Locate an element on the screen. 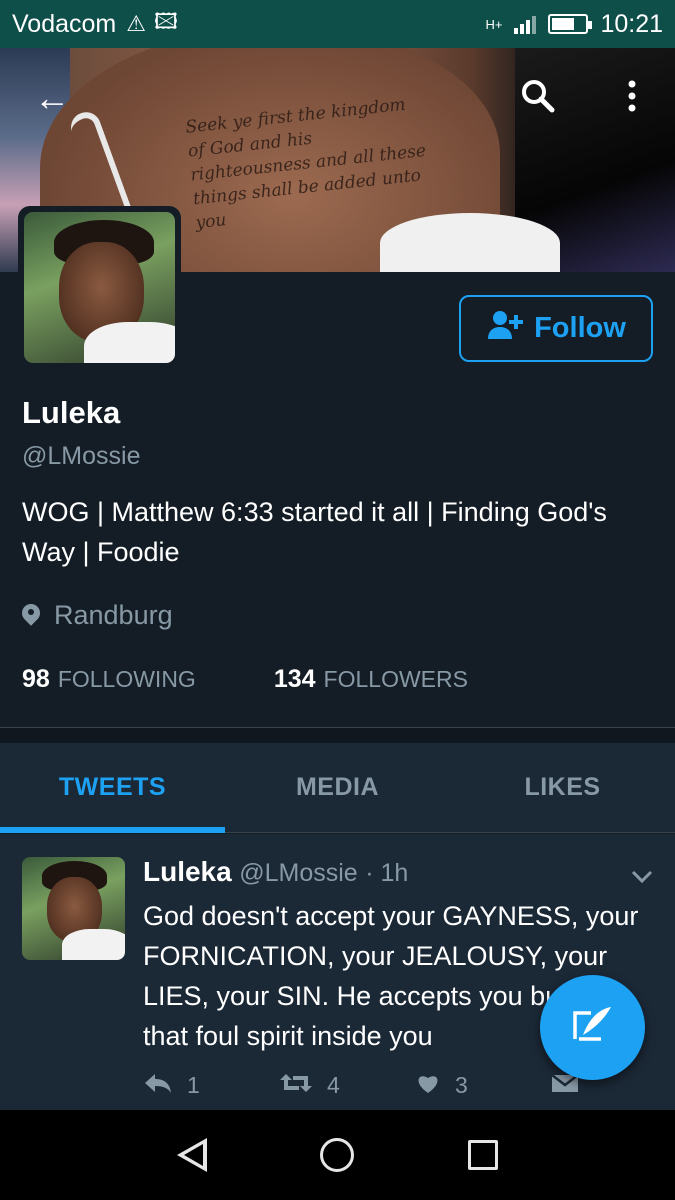 This screenshot has height=1200, width=675. system-home-icon is located at coordinates (337, 1155).